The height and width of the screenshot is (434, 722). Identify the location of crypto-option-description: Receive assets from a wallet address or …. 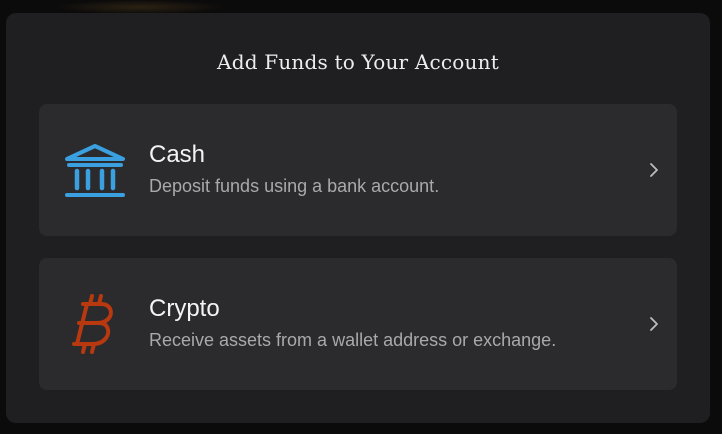
(353, 340).